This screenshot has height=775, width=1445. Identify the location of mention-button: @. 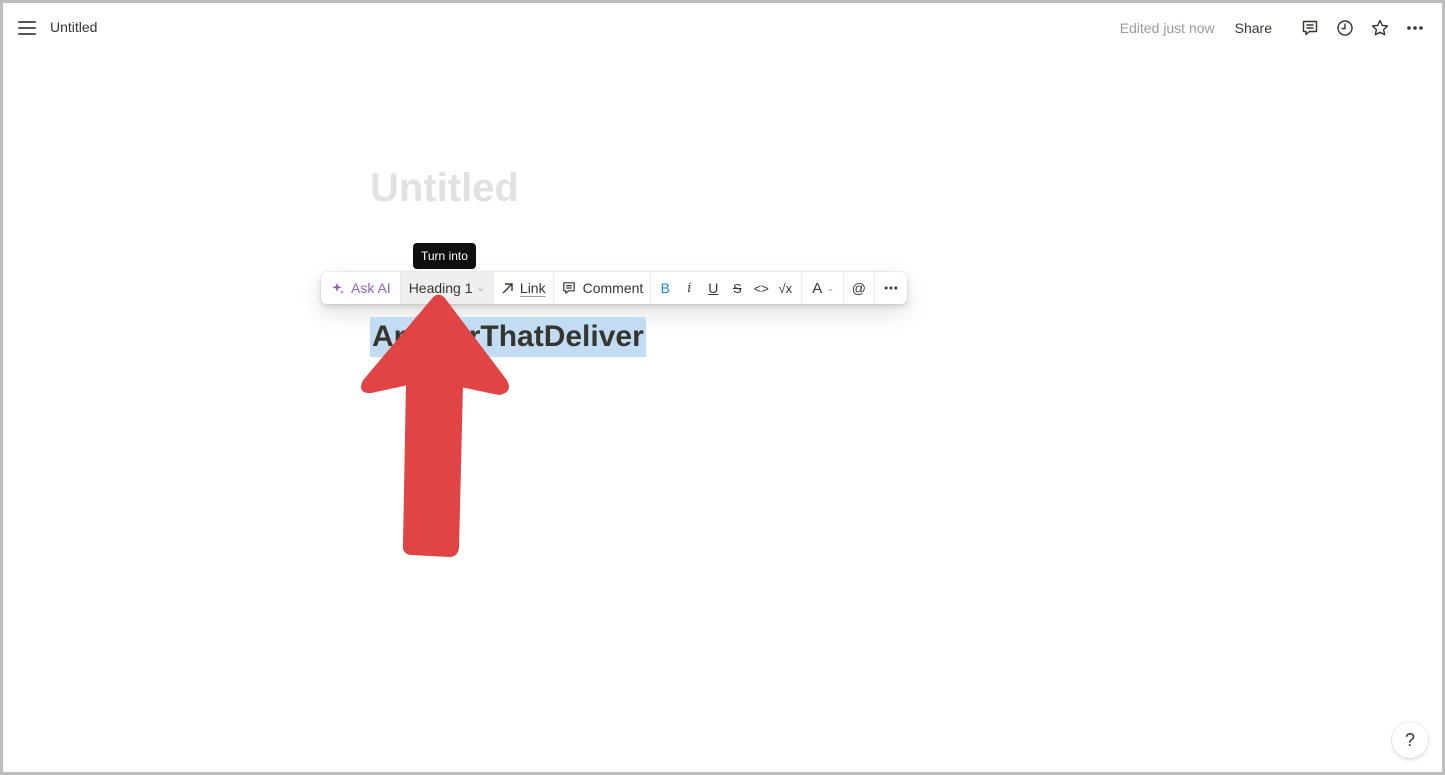
(859, 288).